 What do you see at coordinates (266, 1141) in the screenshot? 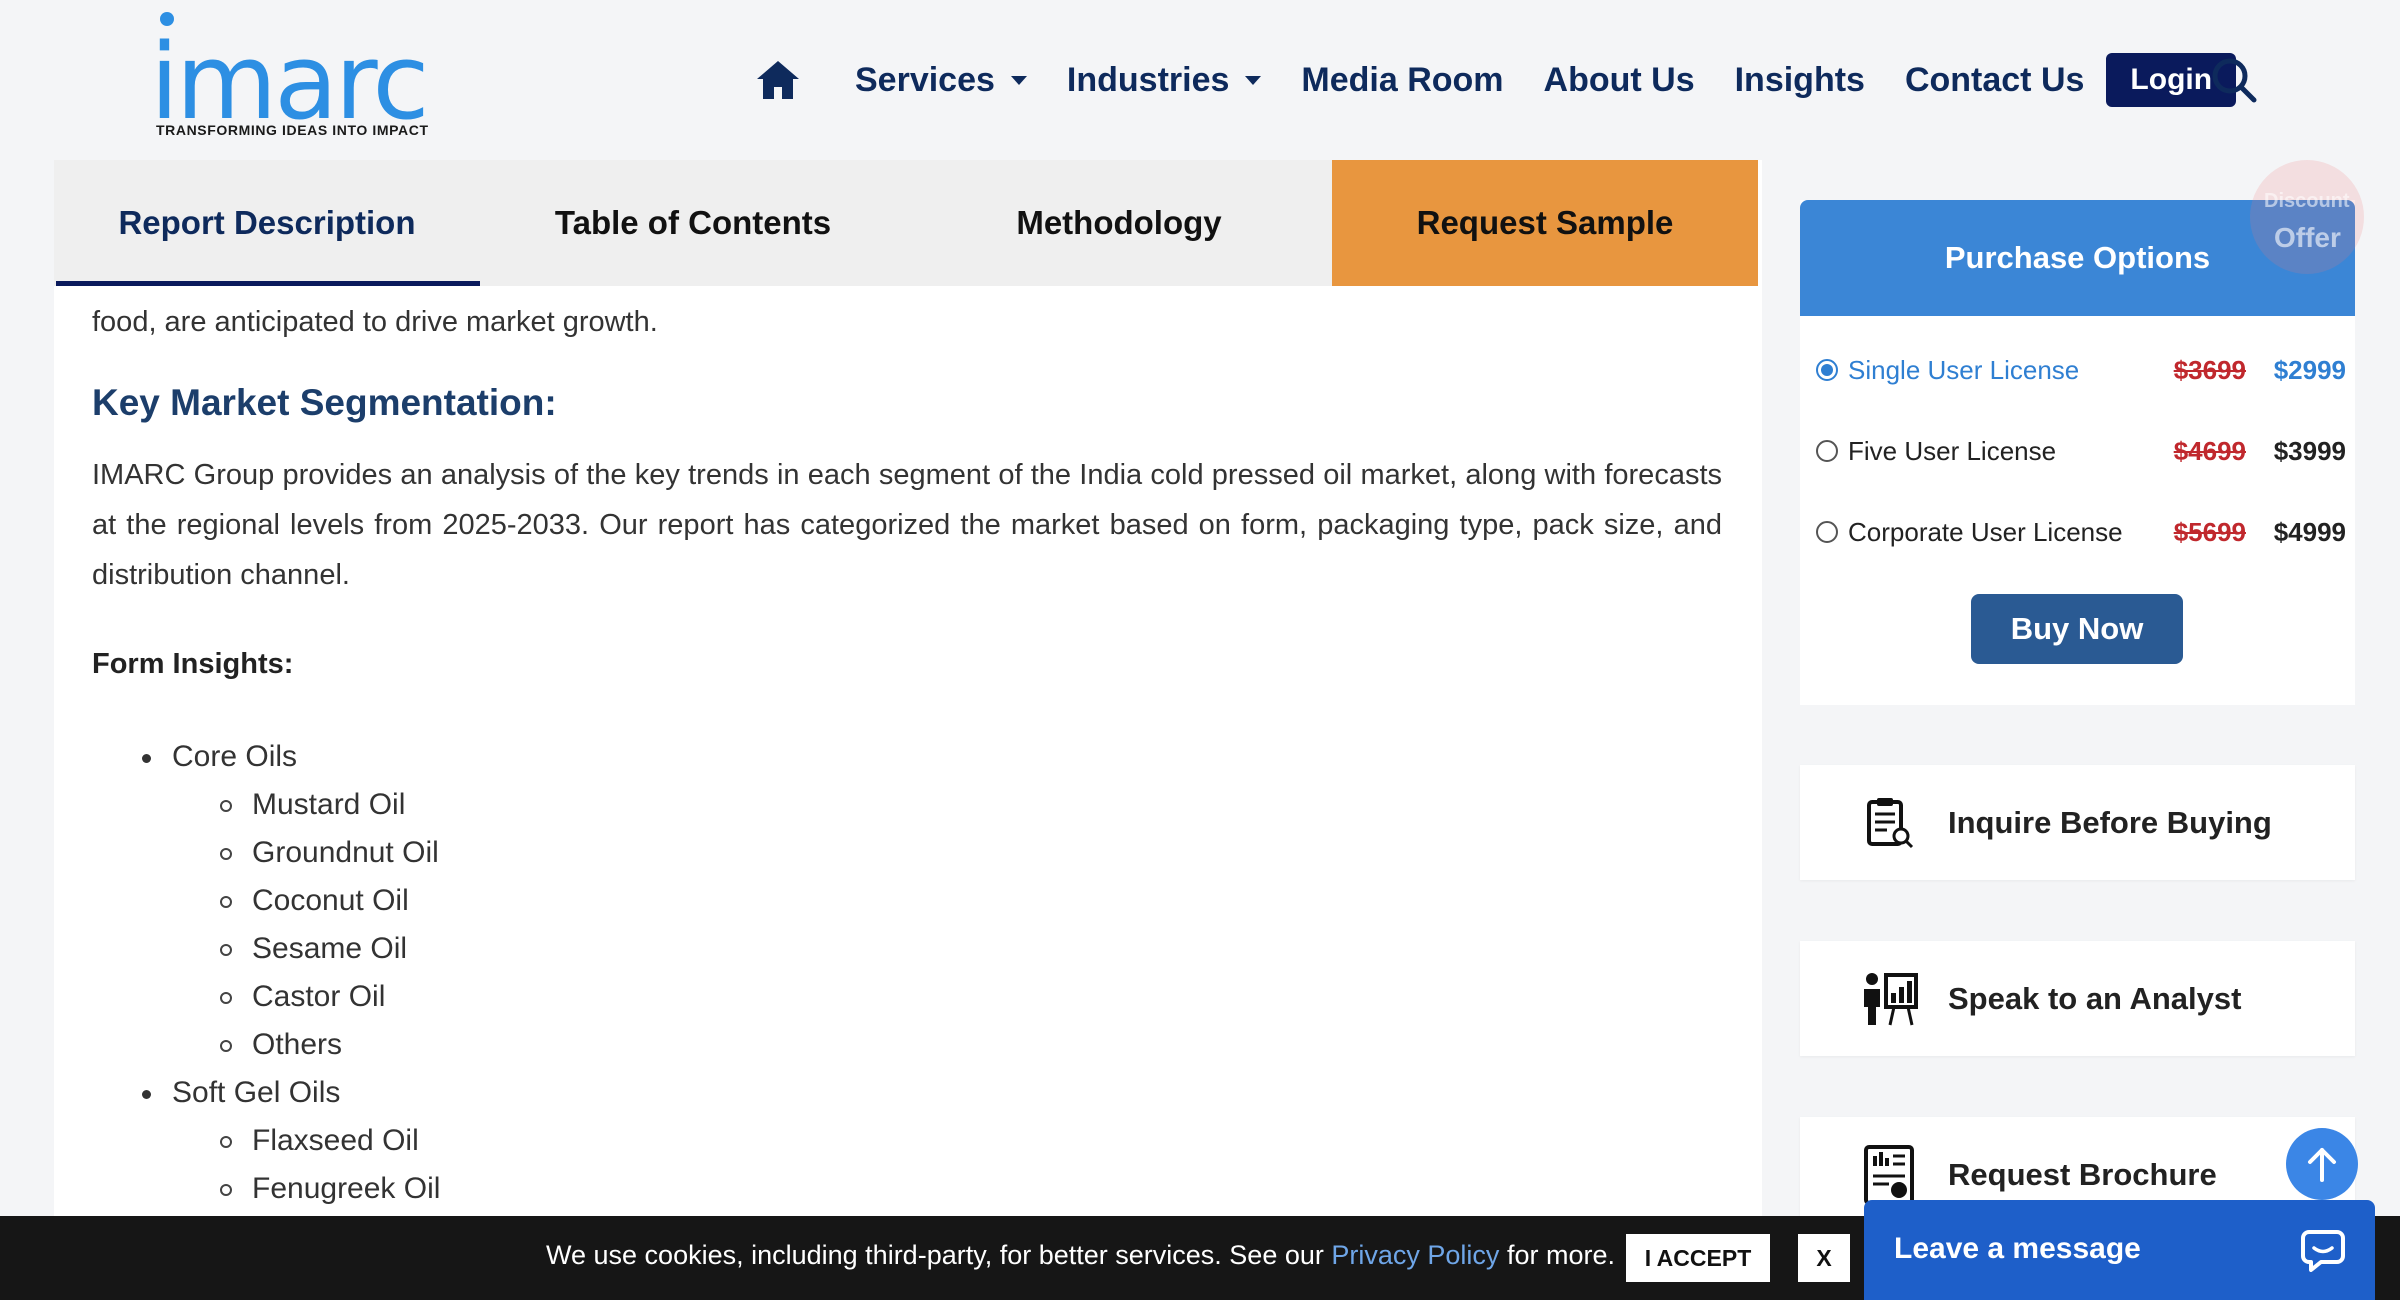
I see `list-subitem: Flaxseed Oil` at bounding box center [266, 1141].